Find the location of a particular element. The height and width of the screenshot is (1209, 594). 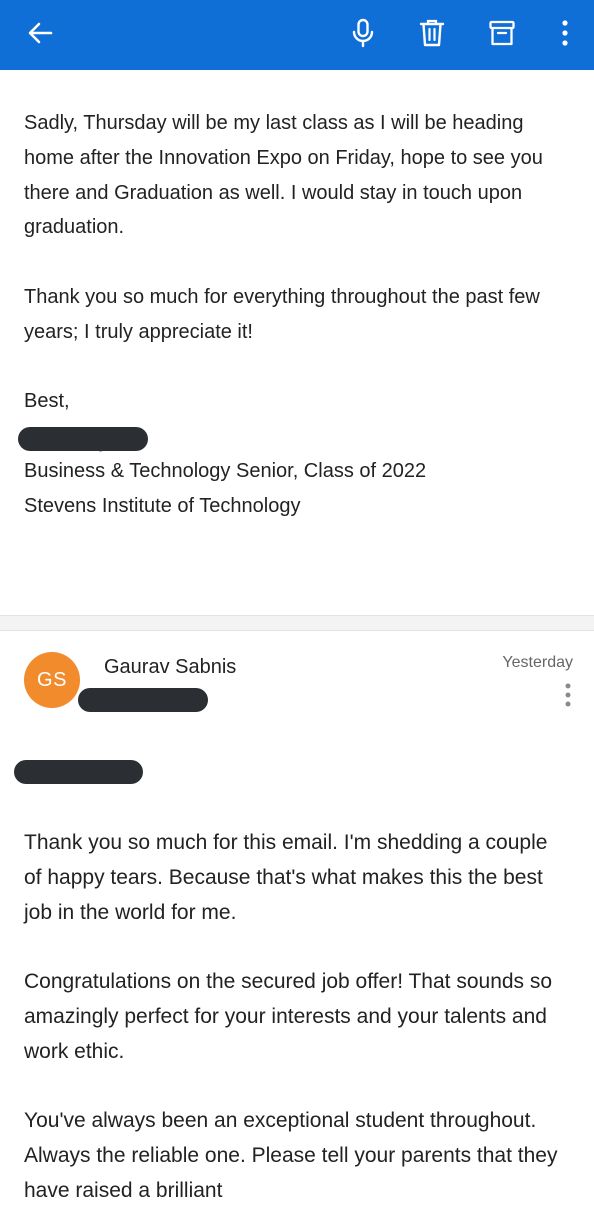

back-arrow-icon is located at coordinates (40, 33).